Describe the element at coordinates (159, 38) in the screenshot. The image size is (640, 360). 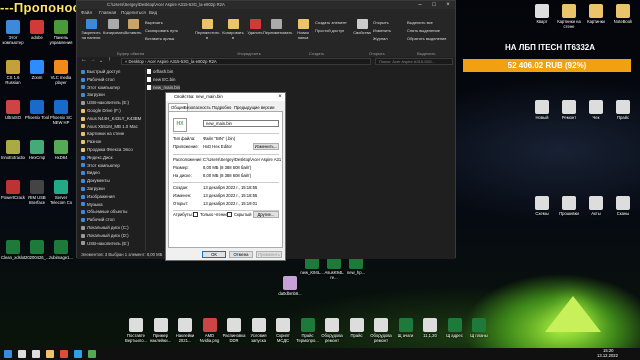
I see `paste-shortcut-button: Вставить ярлык` at that location.